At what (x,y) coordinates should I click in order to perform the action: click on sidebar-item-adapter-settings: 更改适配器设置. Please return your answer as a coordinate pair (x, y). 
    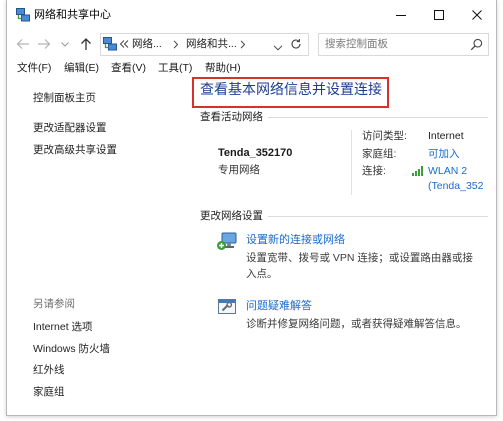
    Looking at the image, I should click on (70, 128).